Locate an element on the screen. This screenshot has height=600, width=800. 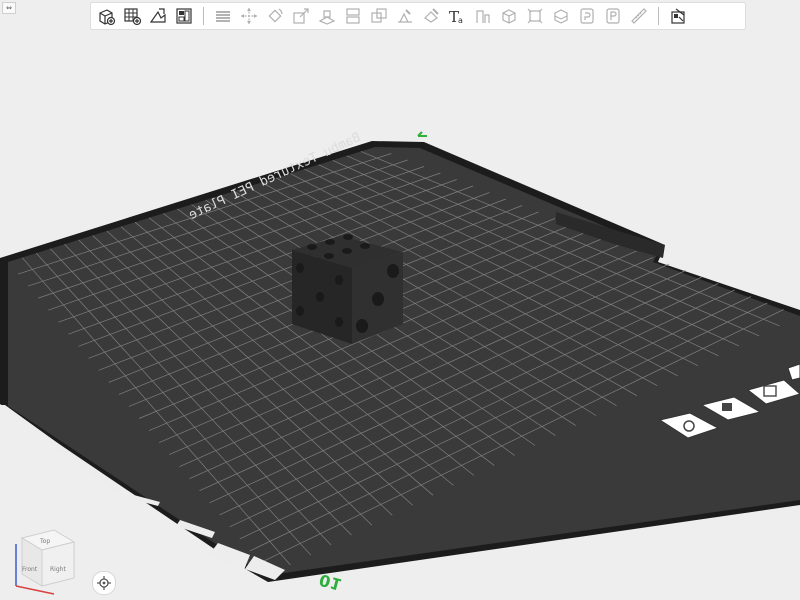
svg-icon is located at coordinates (483, 16).